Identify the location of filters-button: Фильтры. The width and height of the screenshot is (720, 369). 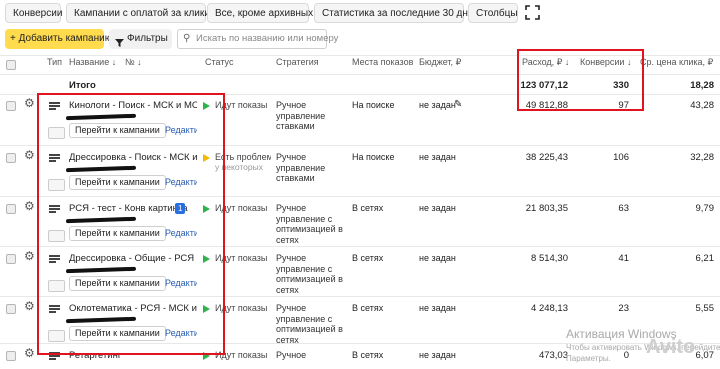
(140, 39).